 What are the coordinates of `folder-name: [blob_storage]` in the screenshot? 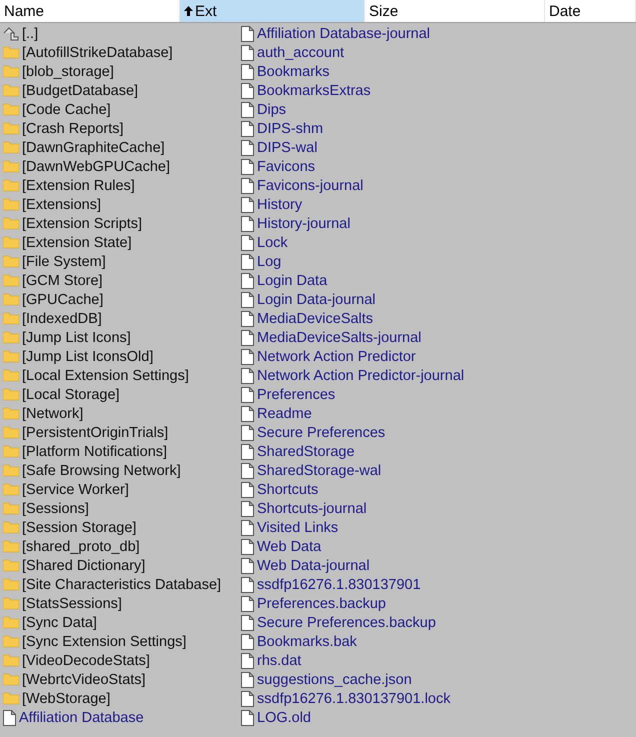 It's located at (68, 72).